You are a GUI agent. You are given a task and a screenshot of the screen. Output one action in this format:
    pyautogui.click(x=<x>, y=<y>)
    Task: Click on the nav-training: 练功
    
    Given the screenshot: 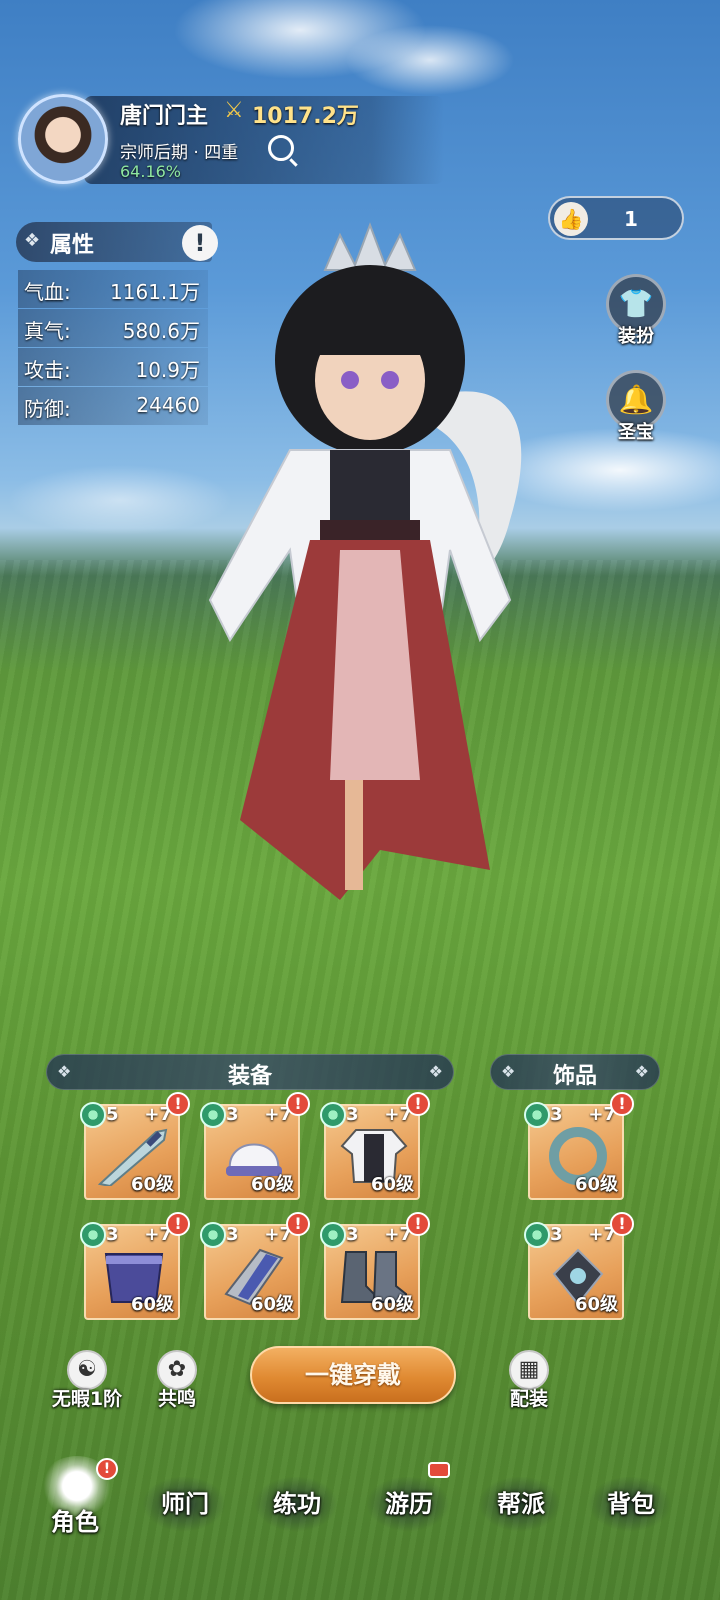 What is the action you would take?
    pyautogui.click(x=297, y=1508)
    